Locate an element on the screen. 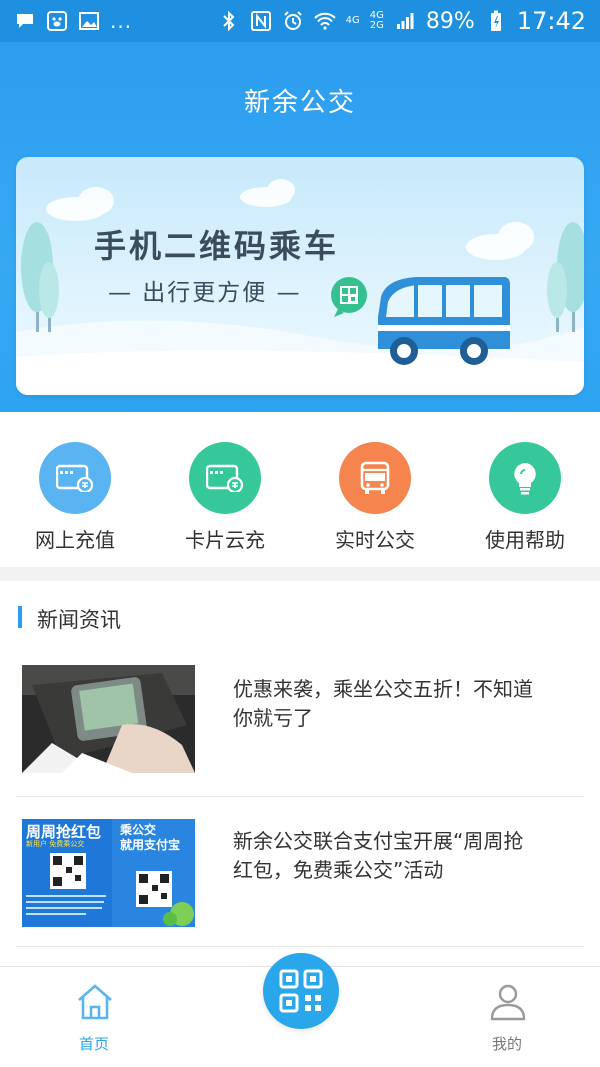 This screenshot has width=600, height=1067. nav-home: 首页 is located at coordinates (94, 1017).